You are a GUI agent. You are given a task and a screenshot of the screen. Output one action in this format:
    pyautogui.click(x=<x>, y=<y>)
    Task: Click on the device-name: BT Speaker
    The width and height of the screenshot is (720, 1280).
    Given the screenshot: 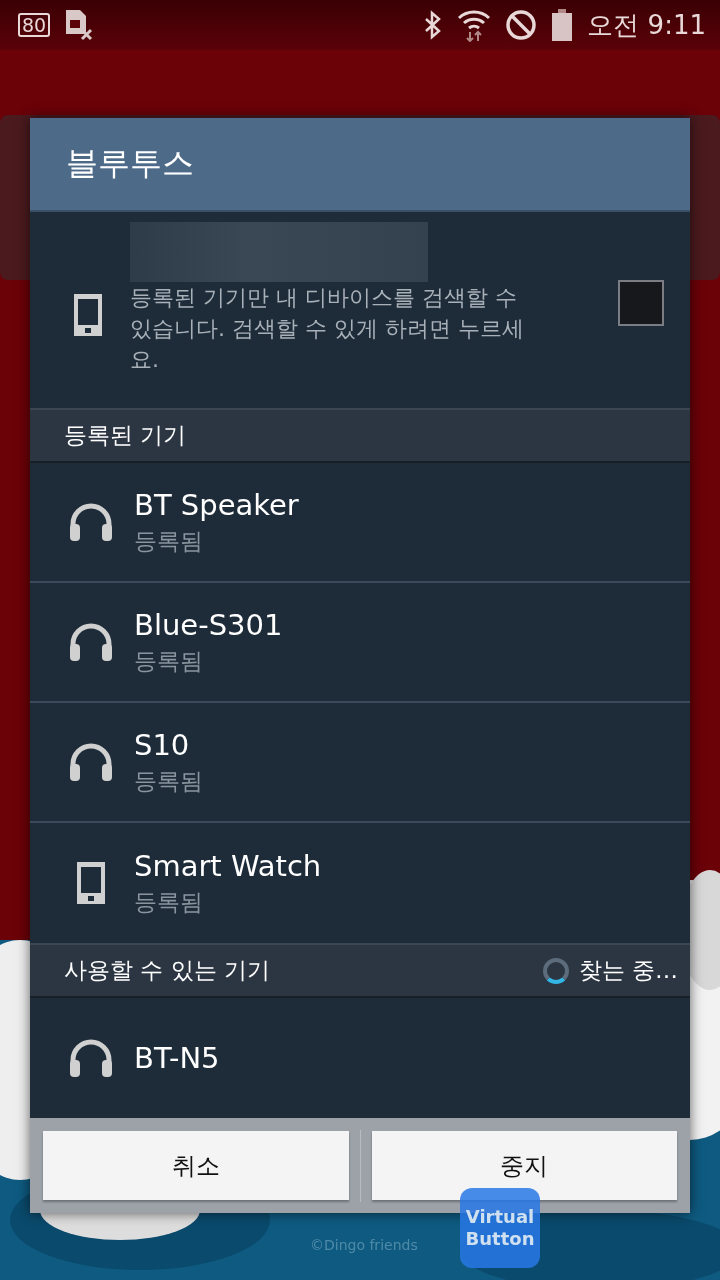 What is the action you would take?
    pyautogui.click(x=216, y=504)
    